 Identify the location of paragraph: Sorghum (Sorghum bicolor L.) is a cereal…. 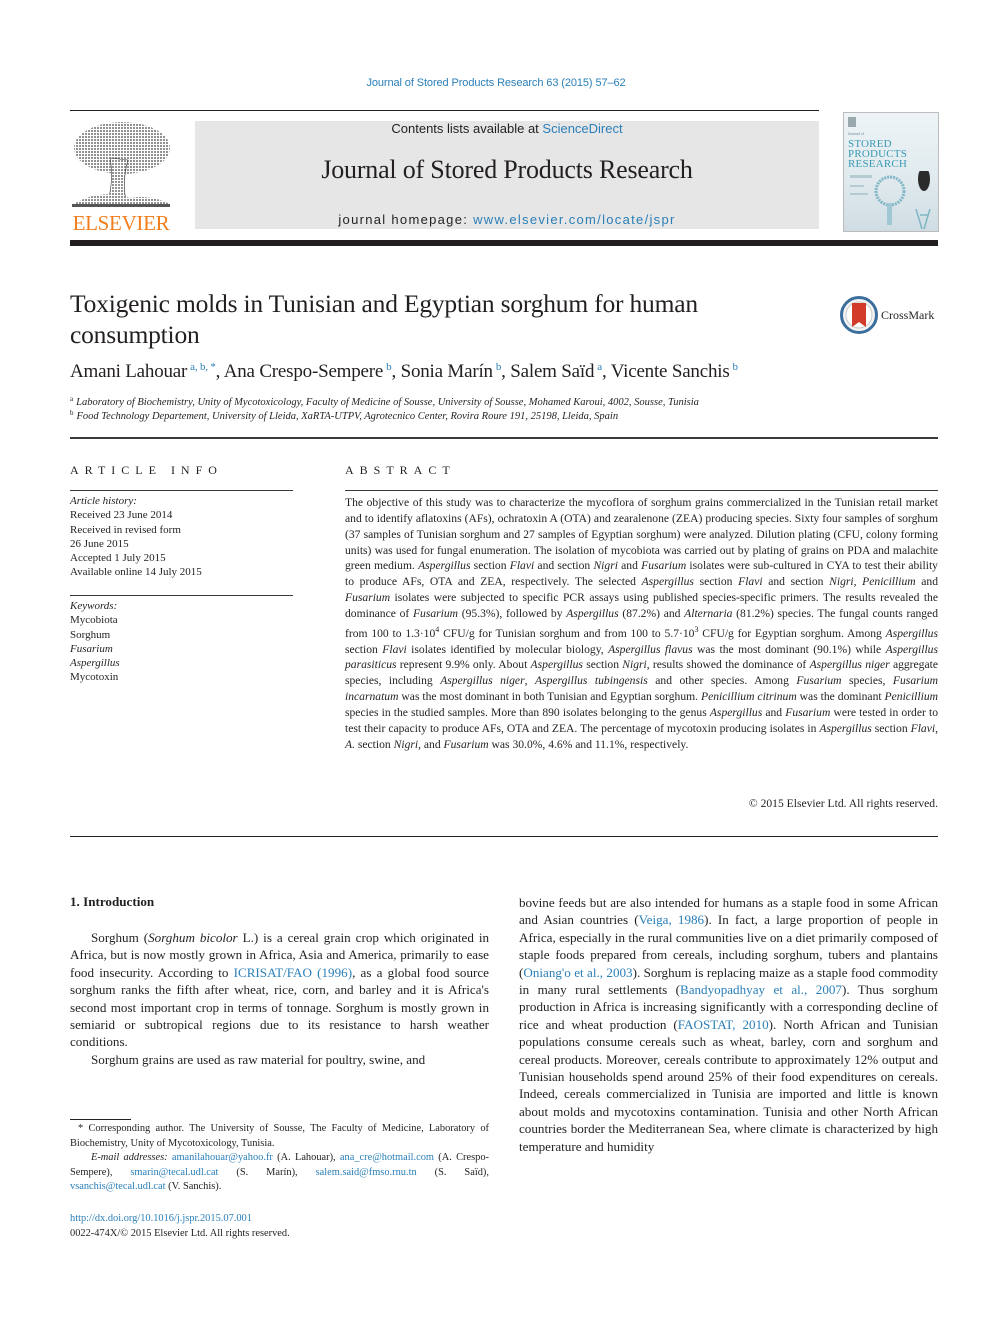
(280, 990).